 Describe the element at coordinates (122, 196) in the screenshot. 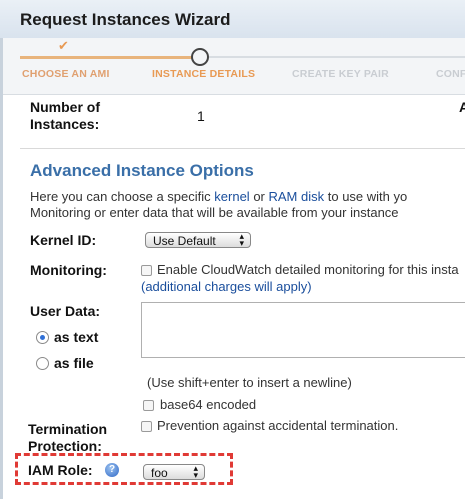

I see `desc-text-a: Here you can choose a specific` at that location.